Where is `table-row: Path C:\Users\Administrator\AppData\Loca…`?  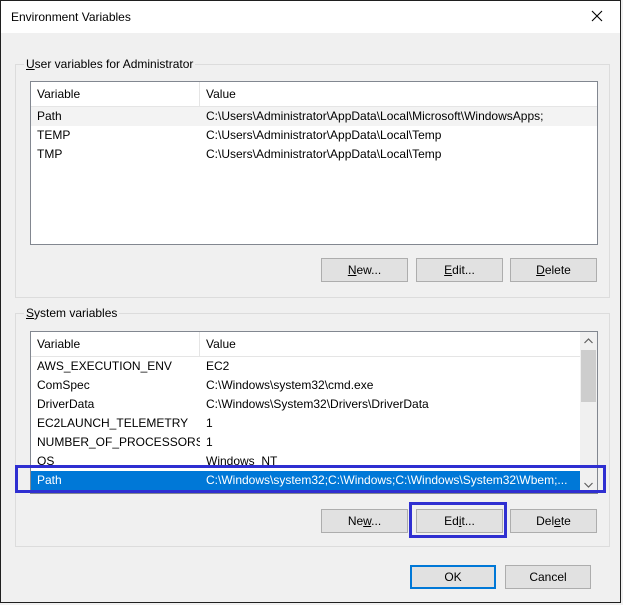 table-row: Path C:\Users\Administrator\AppData\Loca… is located at coordinates (314, 116).